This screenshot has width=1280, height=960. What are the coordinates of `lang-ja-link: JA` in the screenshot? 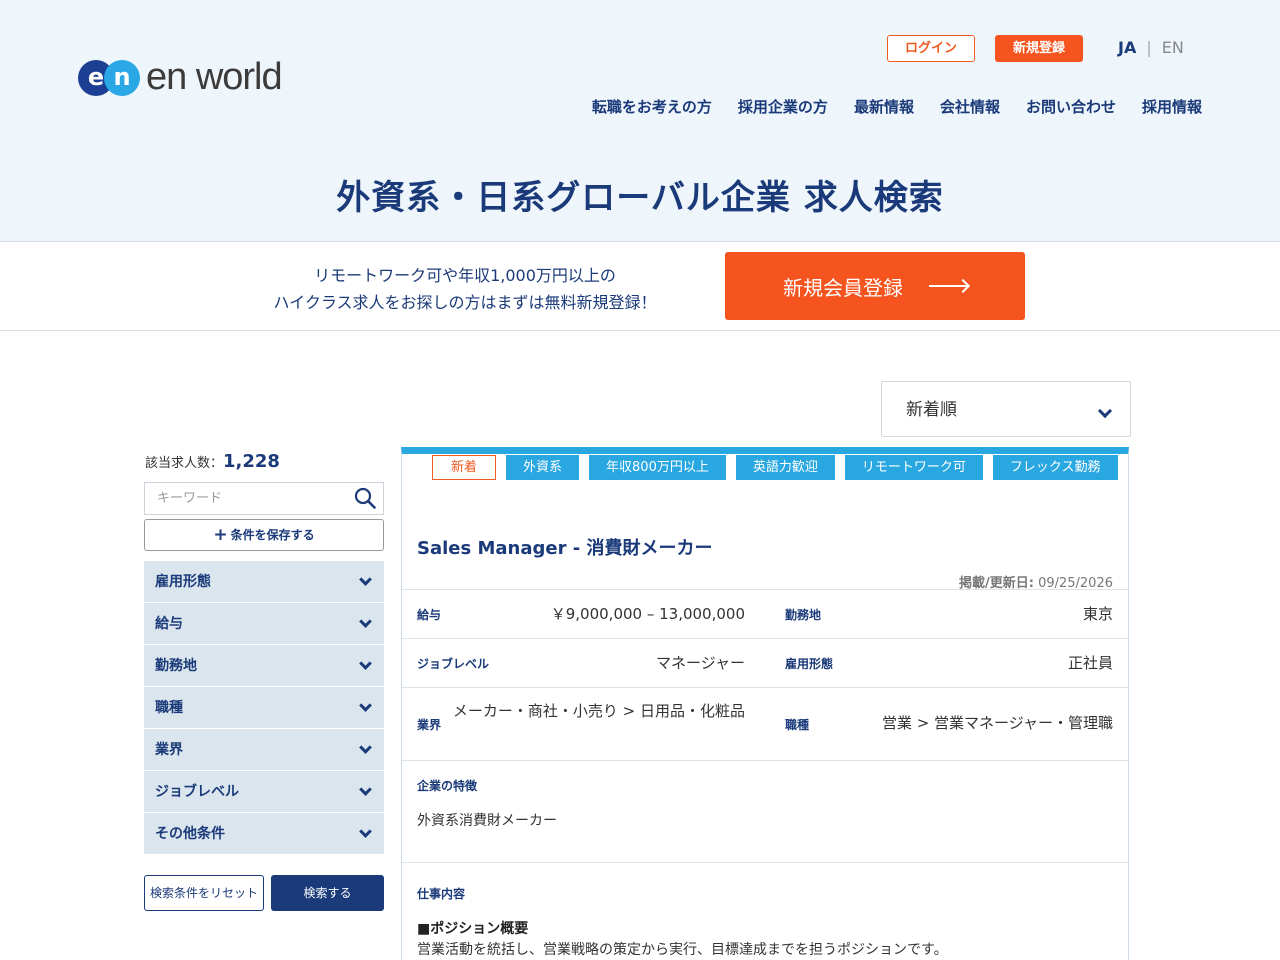 It's located at (1127, 47).